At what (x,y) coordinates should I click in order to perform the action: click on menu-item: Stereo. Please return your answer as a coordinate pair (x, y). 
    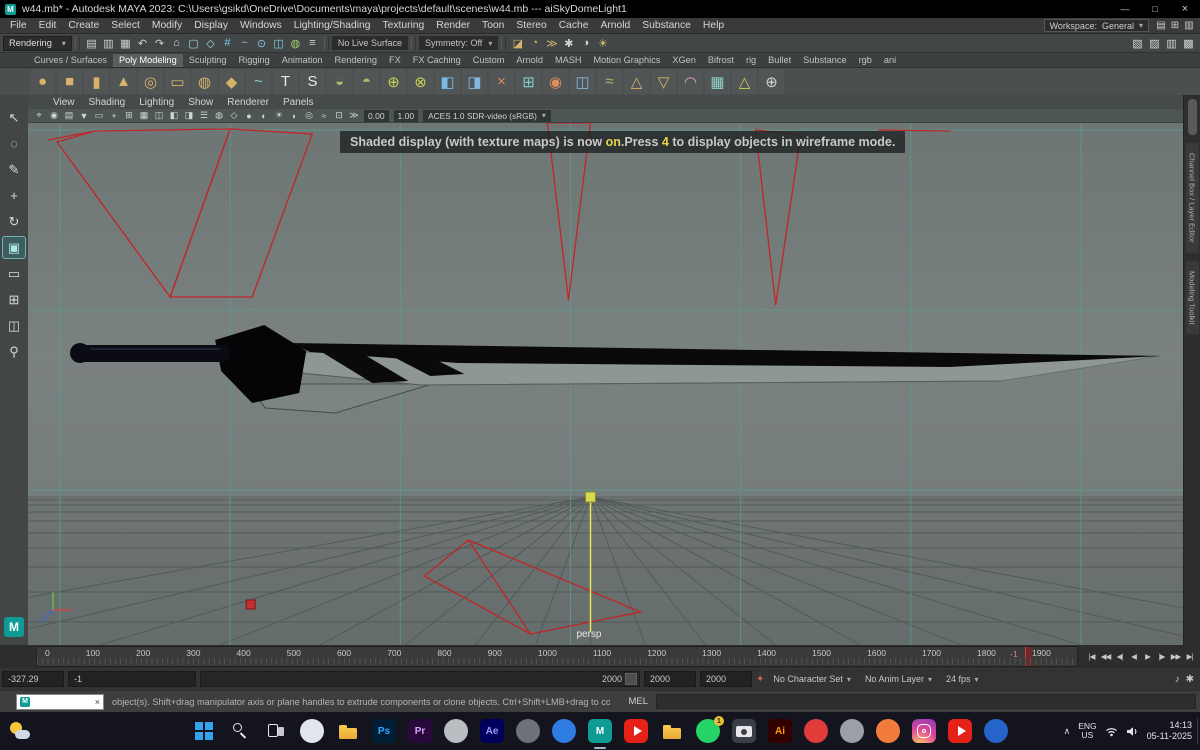
    Looking at the image, I should click on (531, 25).